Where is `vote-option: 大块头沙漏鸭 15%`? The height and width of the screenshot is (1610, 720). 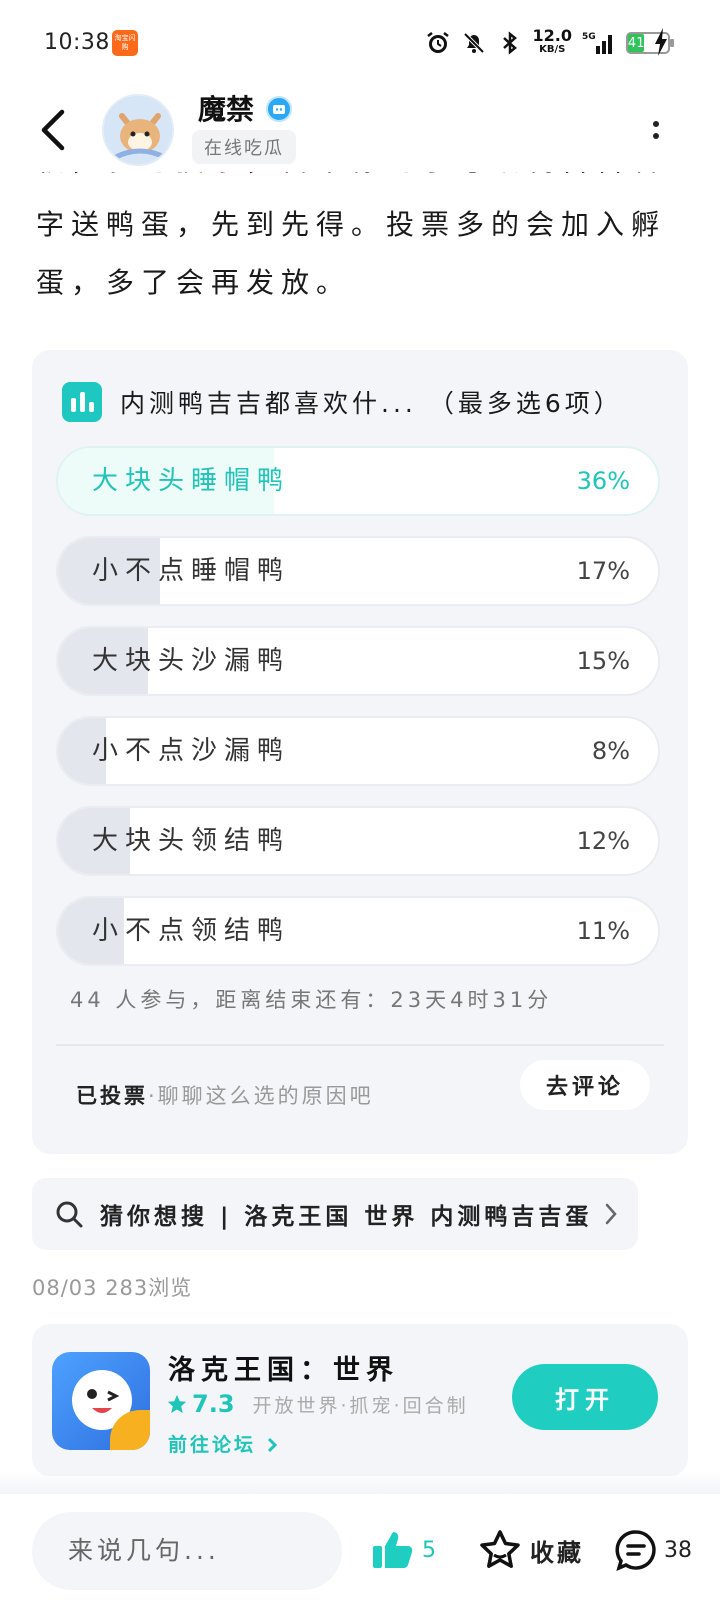 vote-option: 大块头沙漏鸭 15% is located at coordinates (358, 661).